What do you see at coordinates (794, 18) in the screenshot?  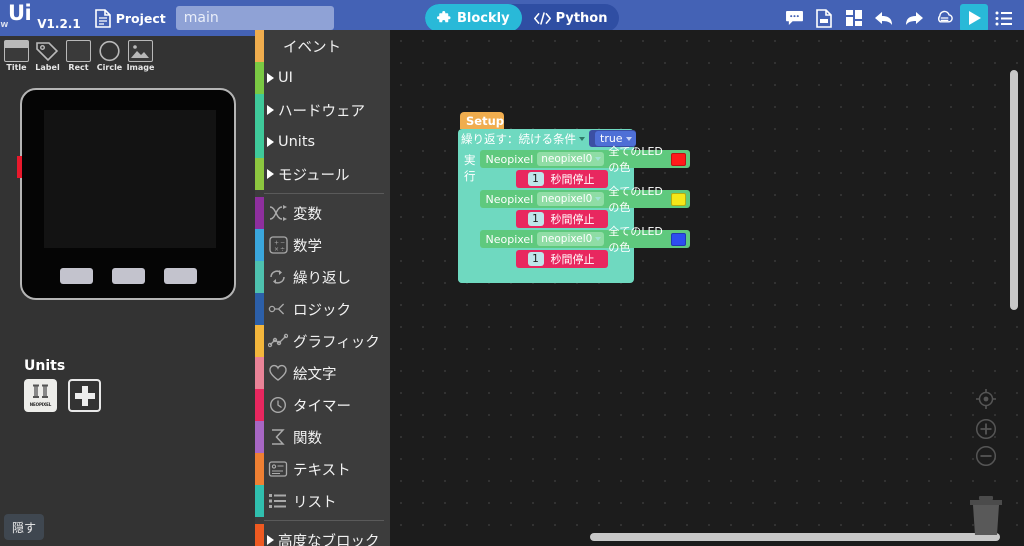 I see `chat-icon` at bounding box center [794, 18].